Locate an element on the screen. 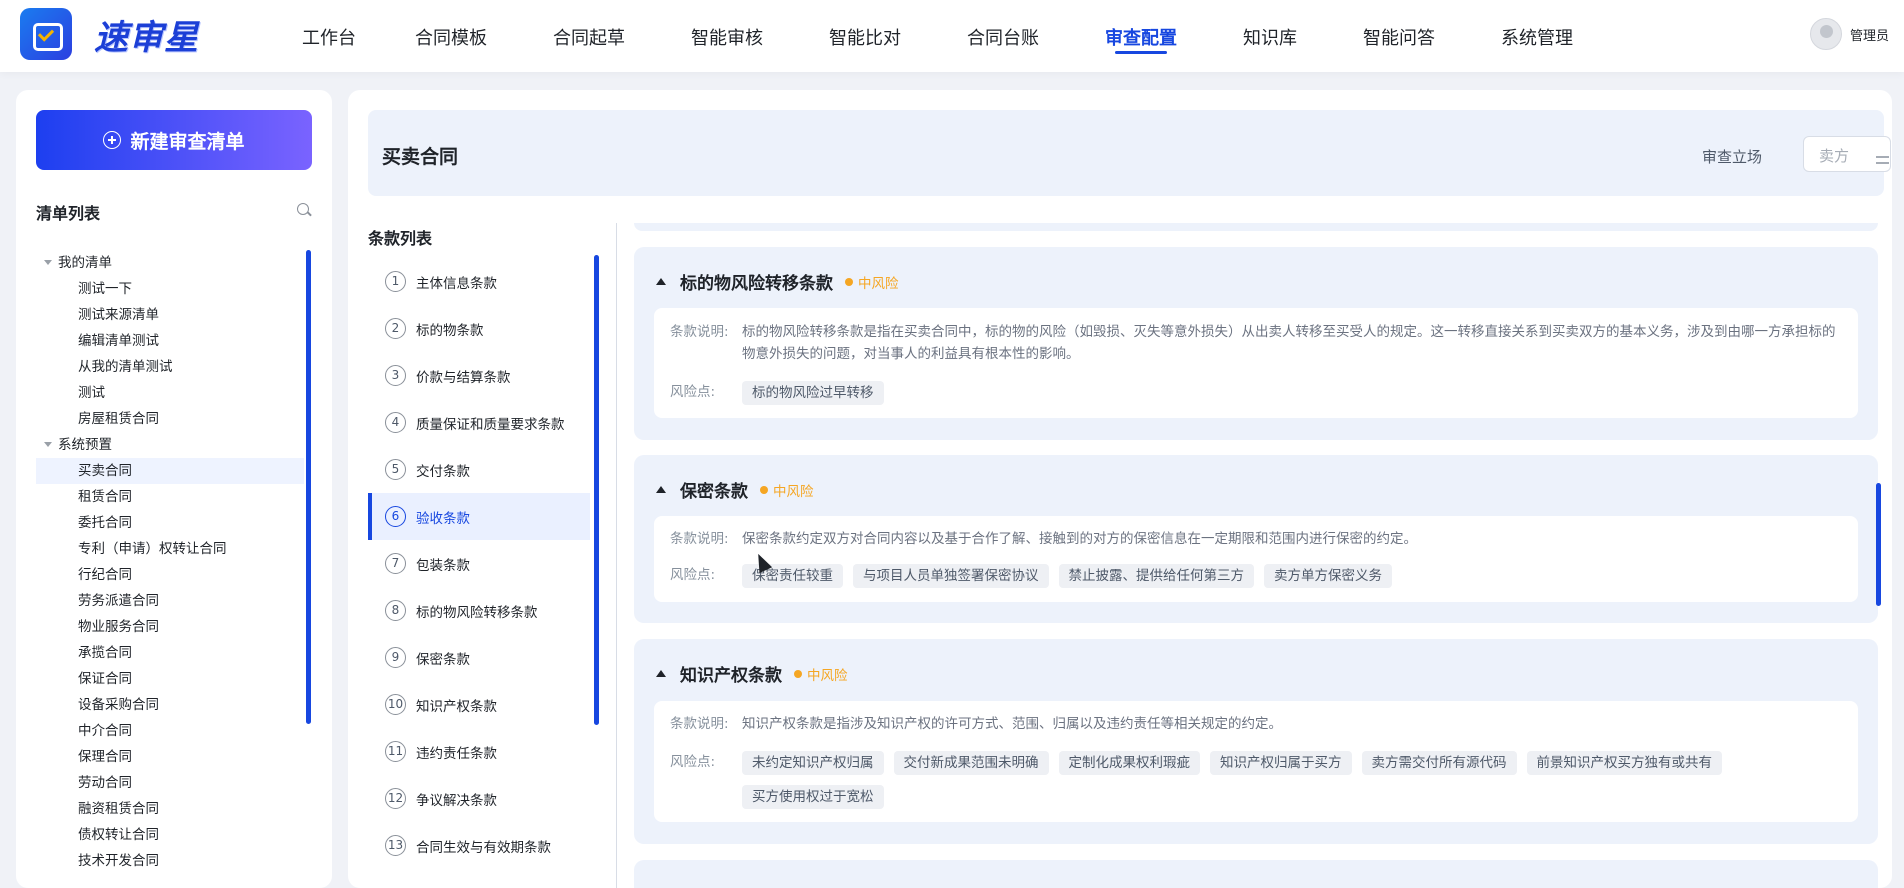 The width and height of the screenshot is (1904, 888). clause-item: 10 知识产权条款 is located at coordinates (479, 704).